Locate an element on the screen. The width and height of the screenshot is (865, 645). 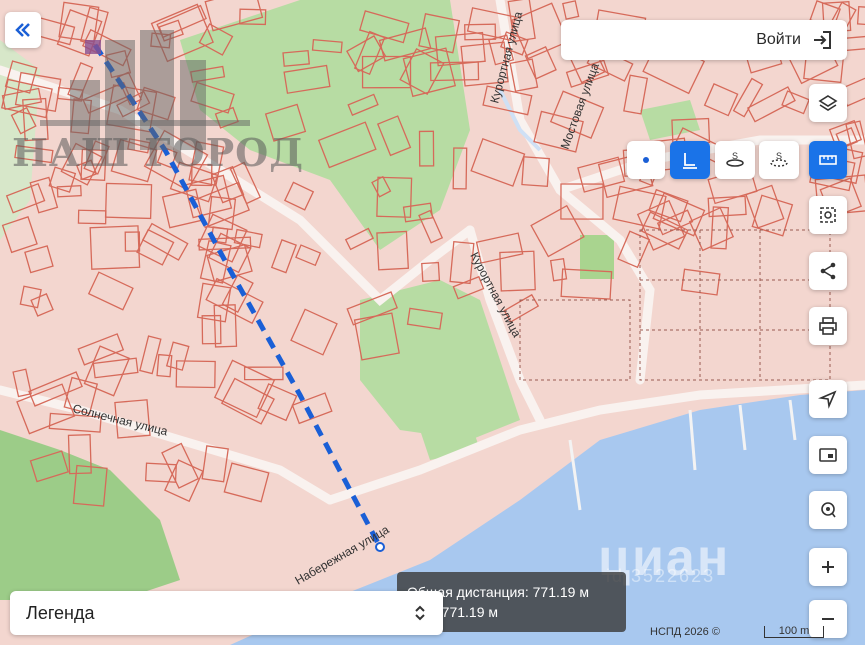
navigate-icon is located at coordinates (827, 399).